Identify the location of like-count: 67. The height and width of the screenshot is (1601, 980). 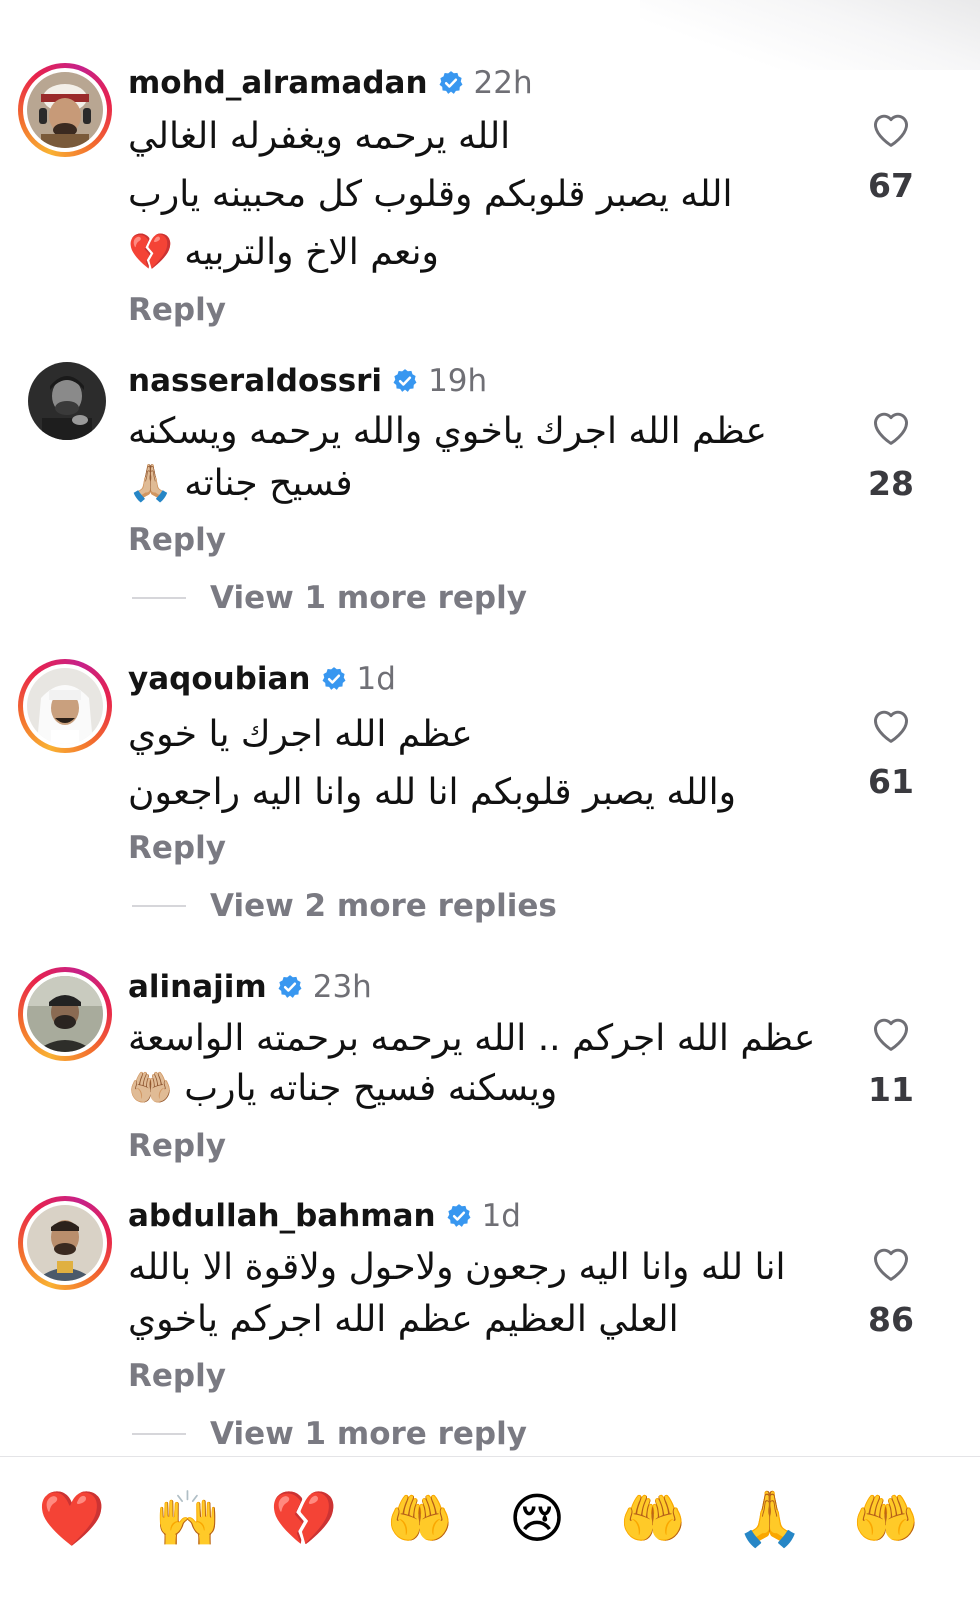
(891, 185).